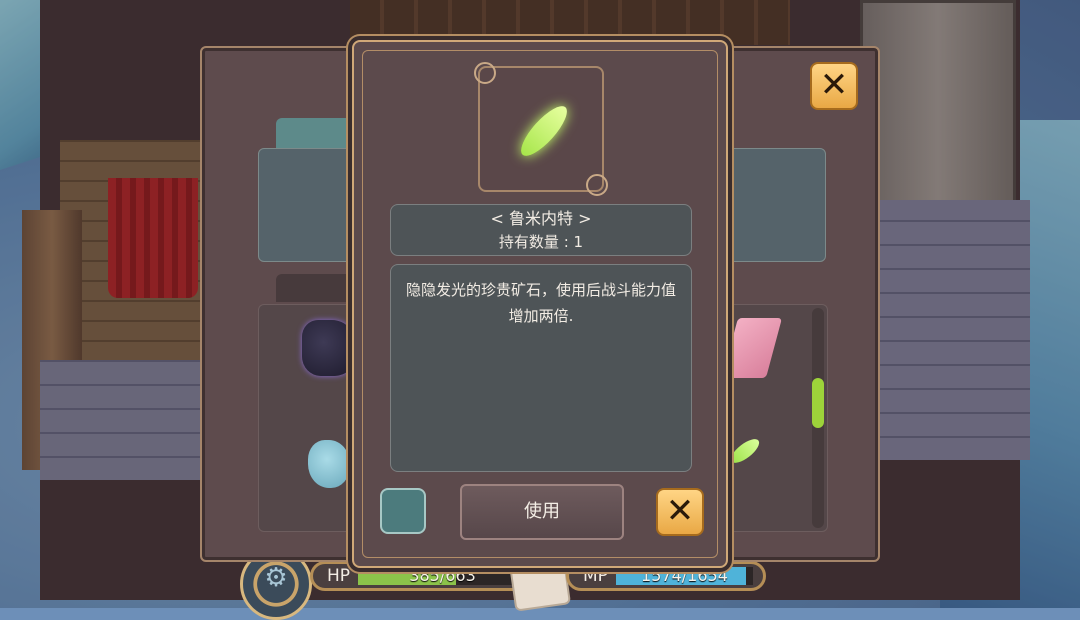 This screenshot has width=1080, height=620. Describe the element at coordinates (403, 511) in the screenshot. I see `item-slot` at that location.